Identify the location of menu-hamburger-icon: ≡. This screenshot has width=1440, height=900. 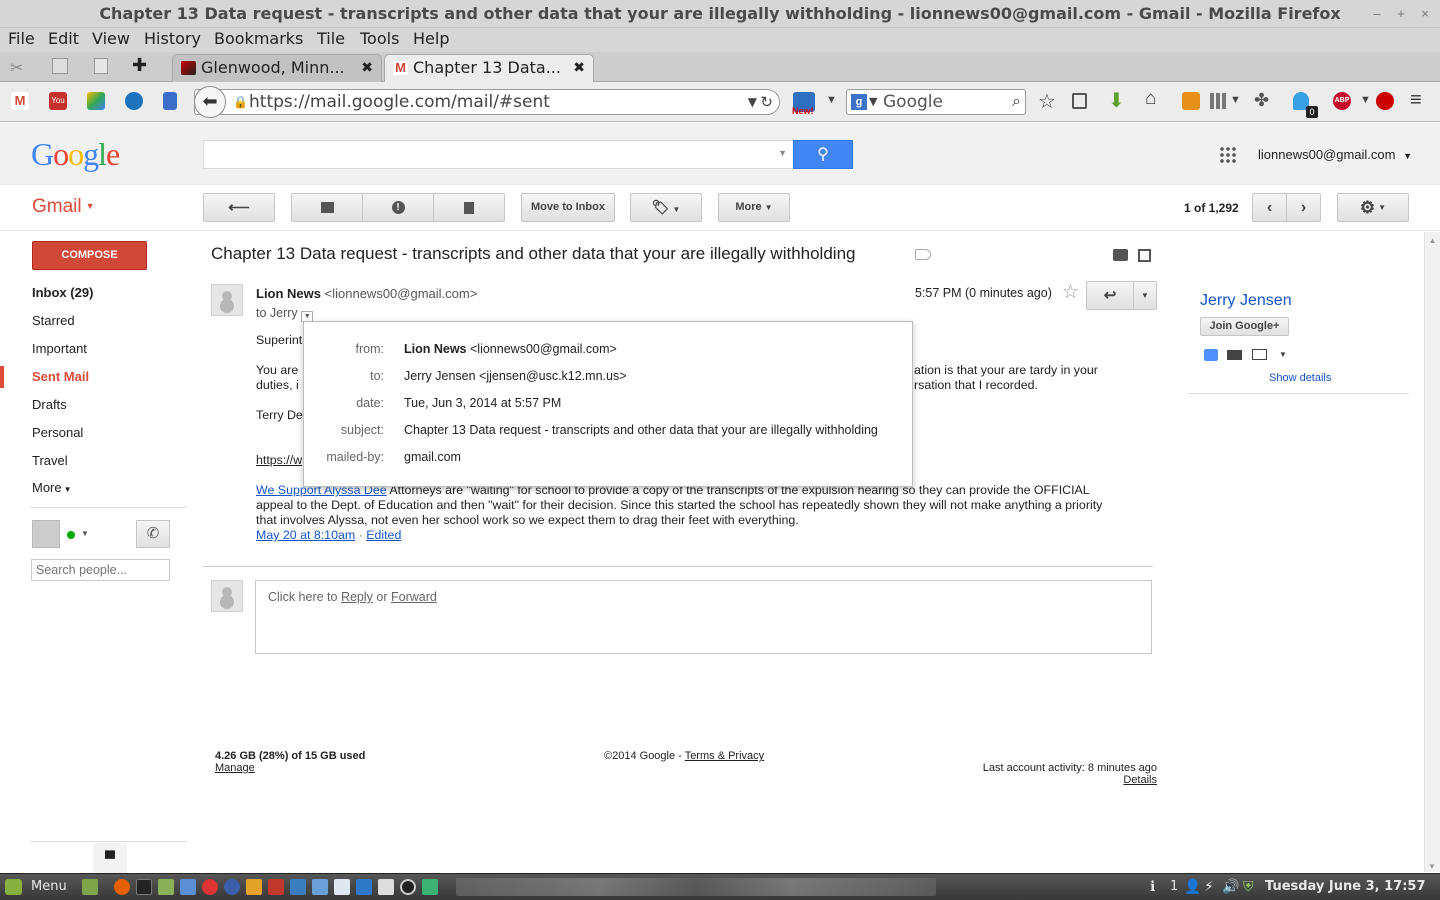
(1416, 100).